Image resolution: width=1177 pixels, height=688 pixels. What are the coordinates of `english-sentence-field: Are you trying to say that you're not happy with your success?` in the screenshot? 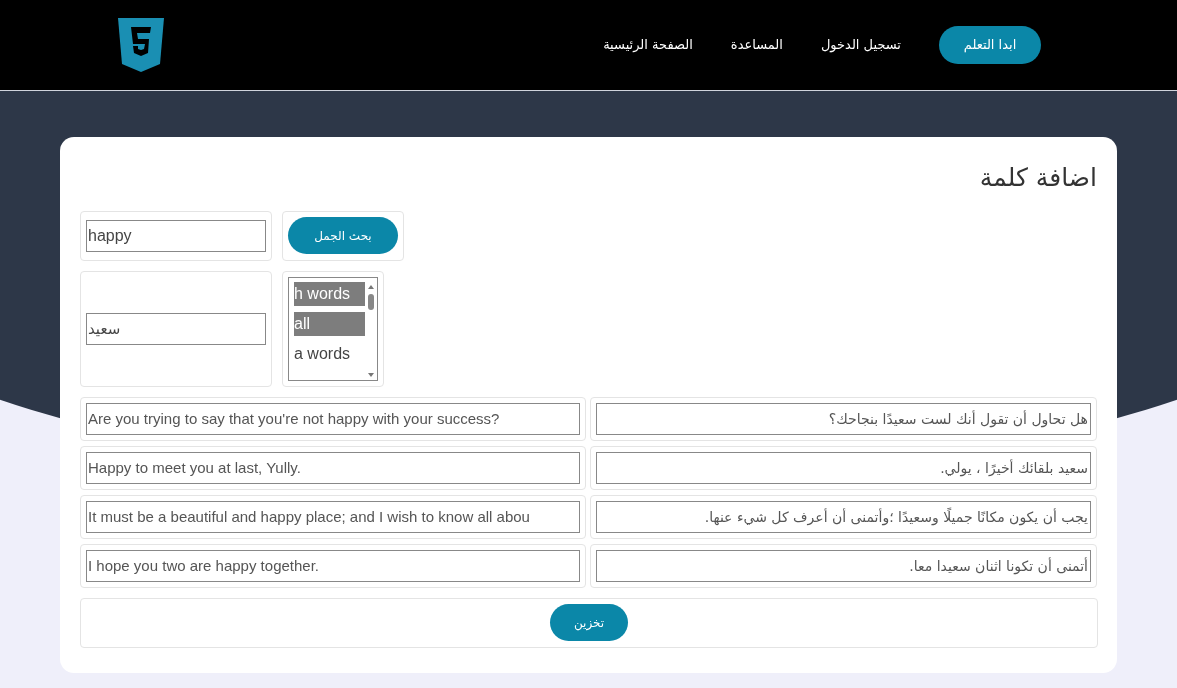 It's located at (333, 418).